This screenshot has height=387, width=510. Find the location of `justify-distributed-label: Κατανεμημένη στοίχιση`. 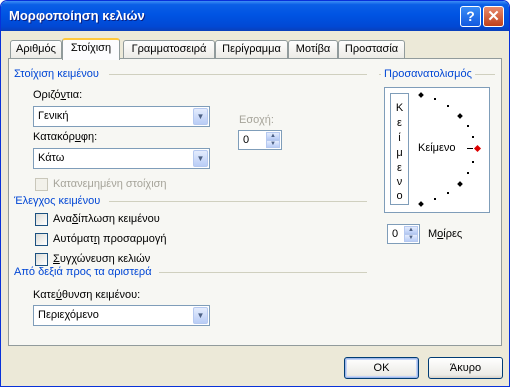

justify-distributed-label: Κατανεμημένη στοίχιση is located at coordinates (110, 184).